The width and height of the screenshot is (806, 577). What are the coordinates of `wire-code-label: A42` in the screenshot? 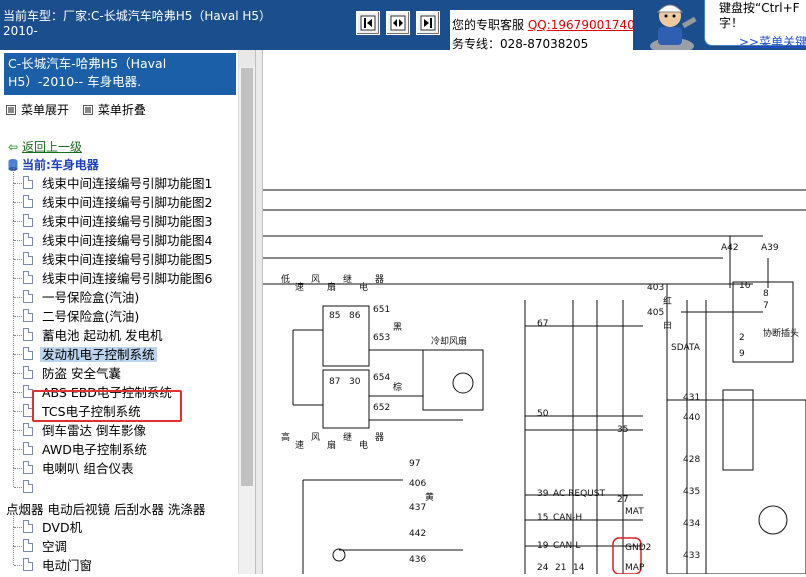 It's located at (730, 248).